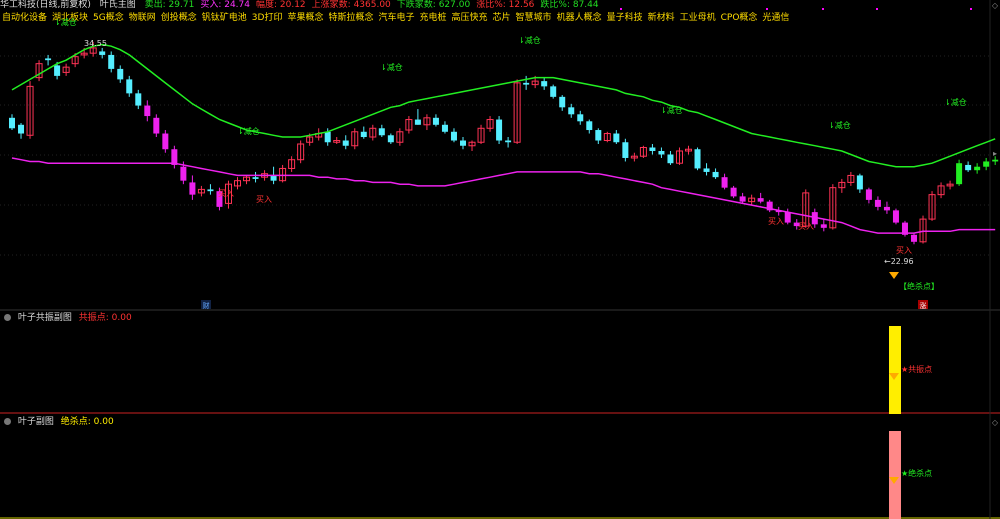 The width and height of the screenshot is (1000, 519). Describe the element at coordinates (923, 305) in the screenshot. I see `up-badge-text: 涨` at that location.